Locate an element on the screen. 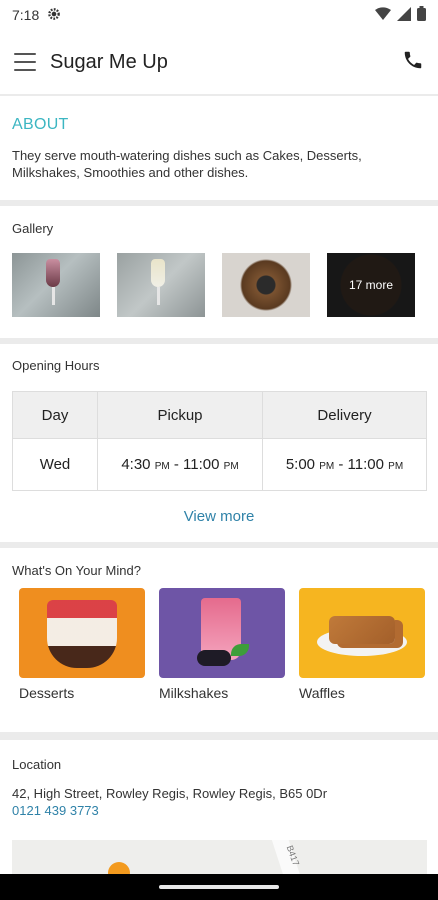 Image resolution: width=438 pixels, height=900 pixels. status-time: 7:18 is located at coordinates (26, 15).